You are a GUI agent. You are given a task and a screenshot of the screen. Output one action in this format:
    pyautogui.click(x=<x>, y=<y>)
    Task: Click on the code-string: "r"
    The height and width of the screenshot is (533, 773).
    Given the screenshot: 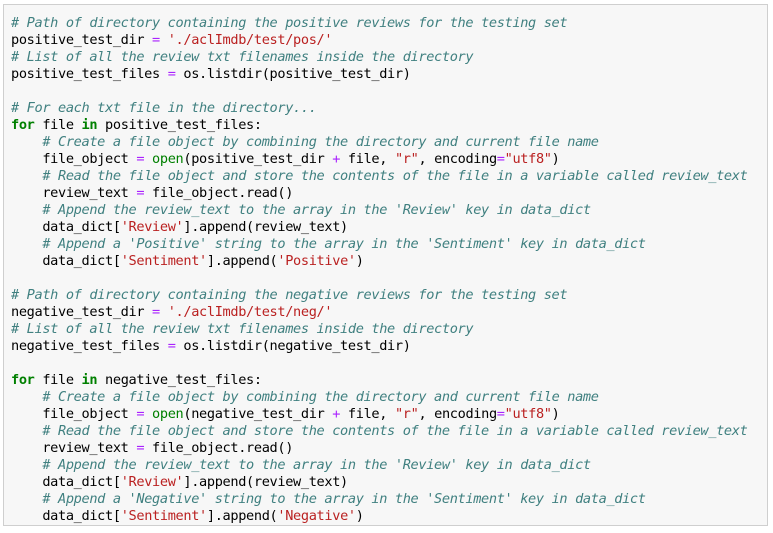 What is the action you would take?
    pyautogui.click(x=406, y=414)
    